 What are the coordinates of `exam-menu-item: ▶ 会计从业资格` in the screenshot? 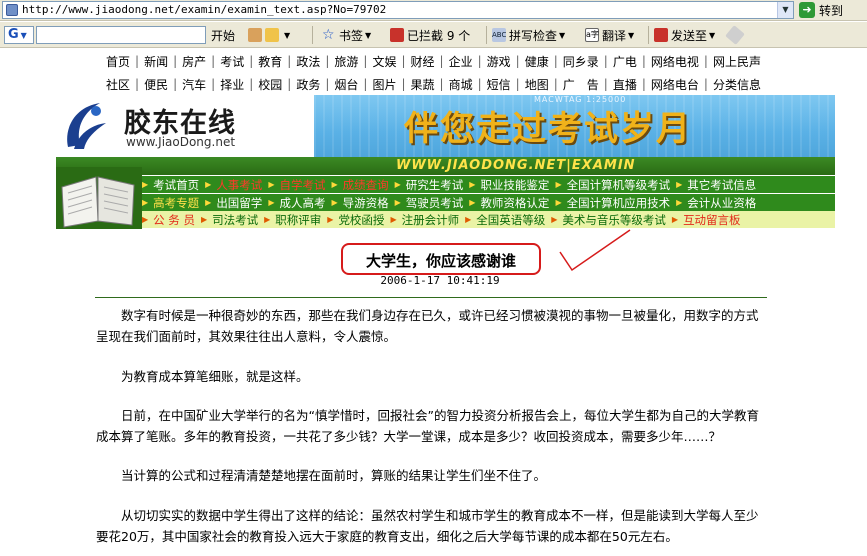 It's located at (716, 203).